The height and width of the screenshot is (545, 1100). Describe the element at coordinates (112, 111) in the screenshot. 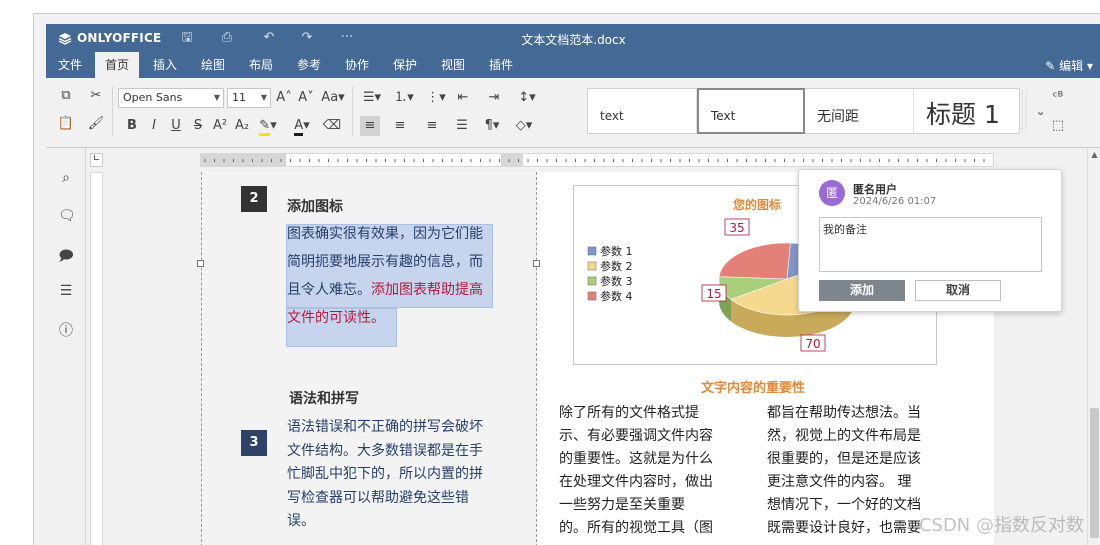

I see `separator` at that location.